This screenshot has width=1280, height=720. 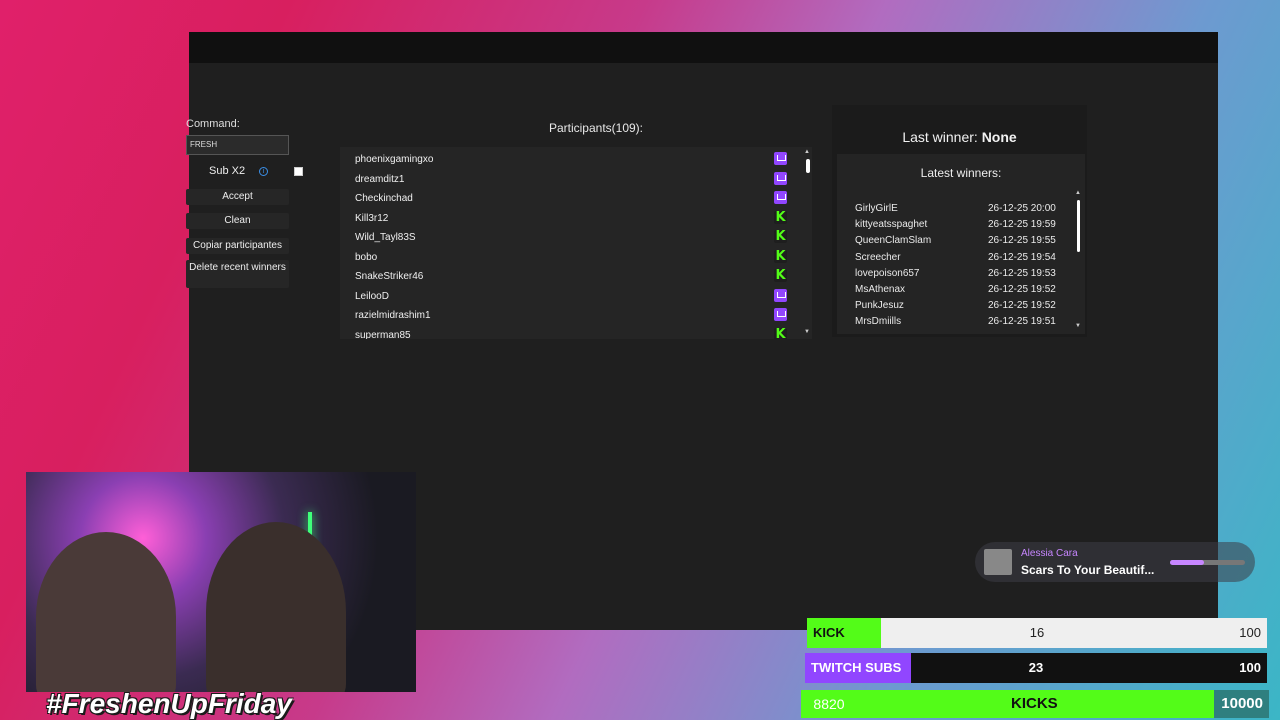 What do you see at coordinates (576, 179) in the screenshot?
I see `participant-row: dreamditz1` at bounding box center [576, 179].